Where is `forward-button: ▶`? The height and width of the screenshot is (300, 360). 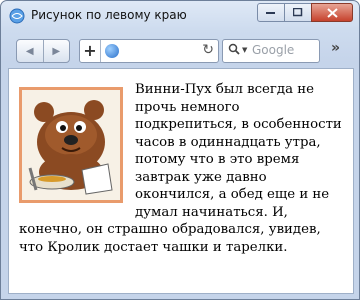
forward-button: ▶ is located at coordinates (56, 51).